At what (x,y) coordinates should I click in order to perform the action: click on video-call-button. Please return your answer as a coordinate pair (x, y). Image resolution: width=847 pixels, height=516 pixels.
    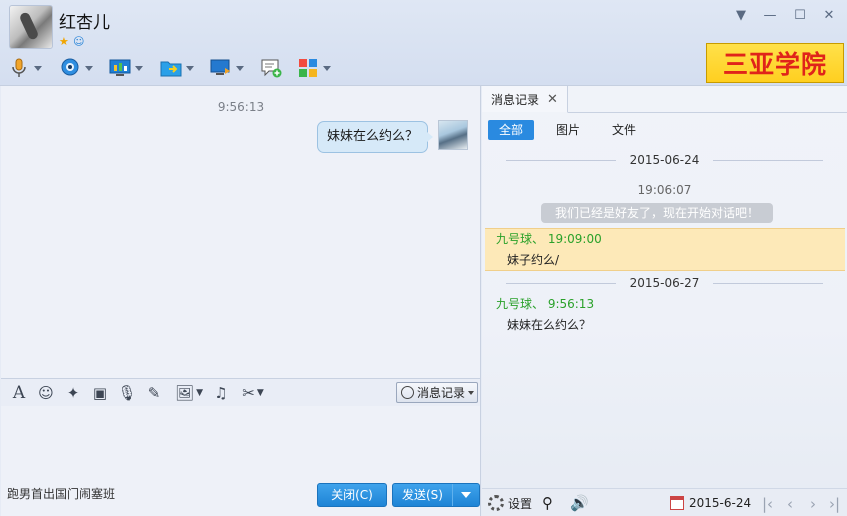
    Looking at the image, I should click on (76, 68).